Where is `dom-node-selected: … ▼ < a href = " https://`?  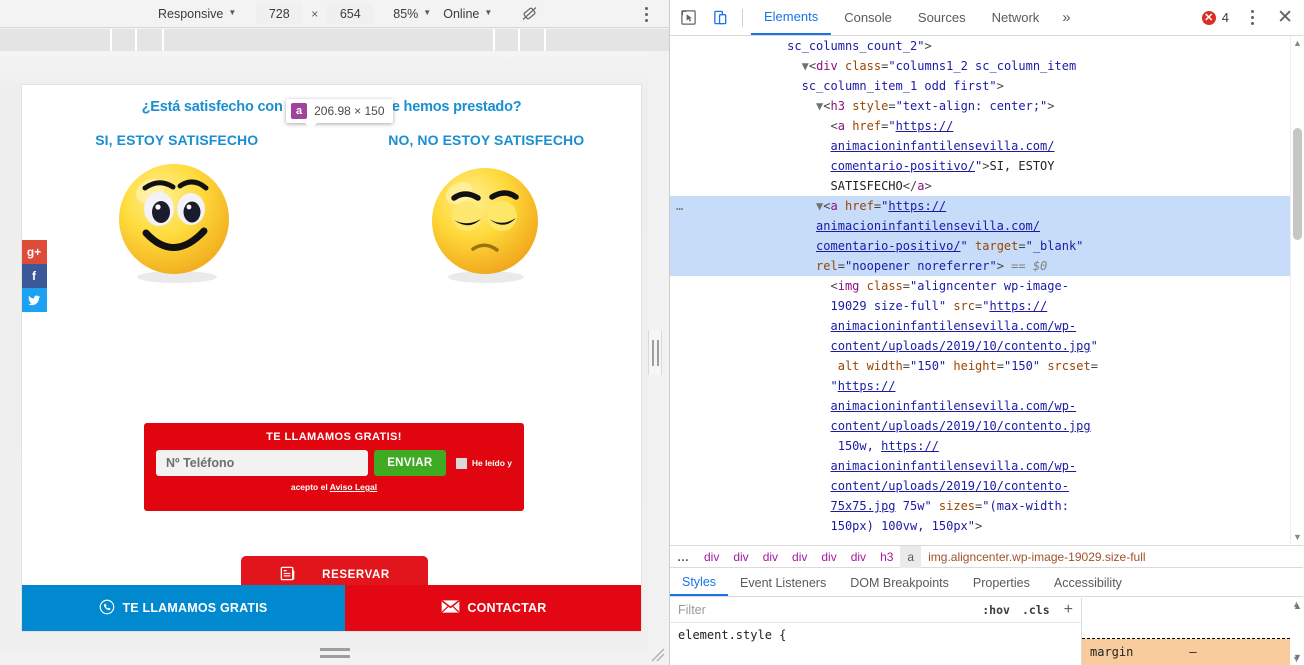 dom-node-selected: … ▼ < a href = " https:// is located at coordinates (986, 206).